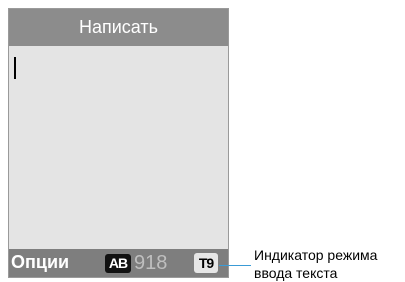  Describe the element at coordinates (40, 262) in the screenshot. I see `options-softkey: Опции` at that location.